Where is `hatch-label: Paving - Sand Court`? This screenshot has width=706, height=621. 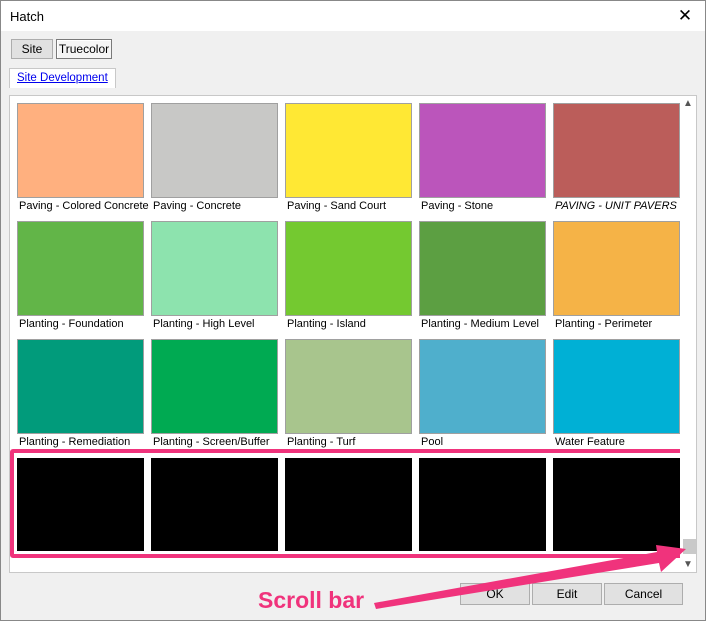
hatch-label: Paving - Sand Court is located at coordinates (337, 206).